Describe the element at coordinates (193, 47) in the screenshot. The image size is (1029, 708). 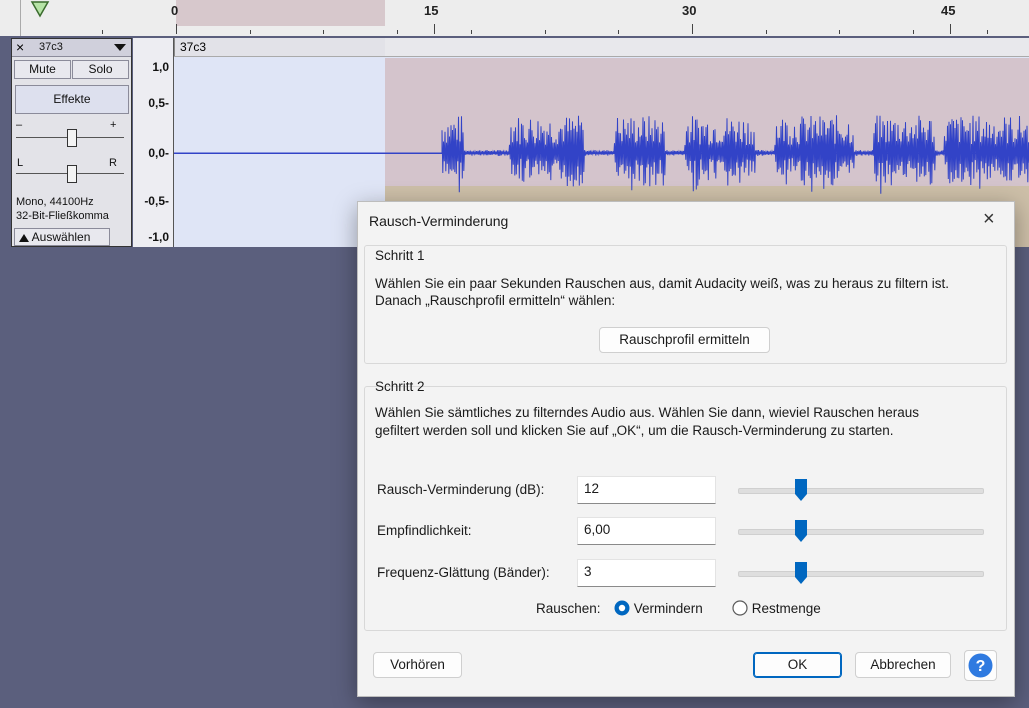
I see `clip-name: 37c3` at that location.